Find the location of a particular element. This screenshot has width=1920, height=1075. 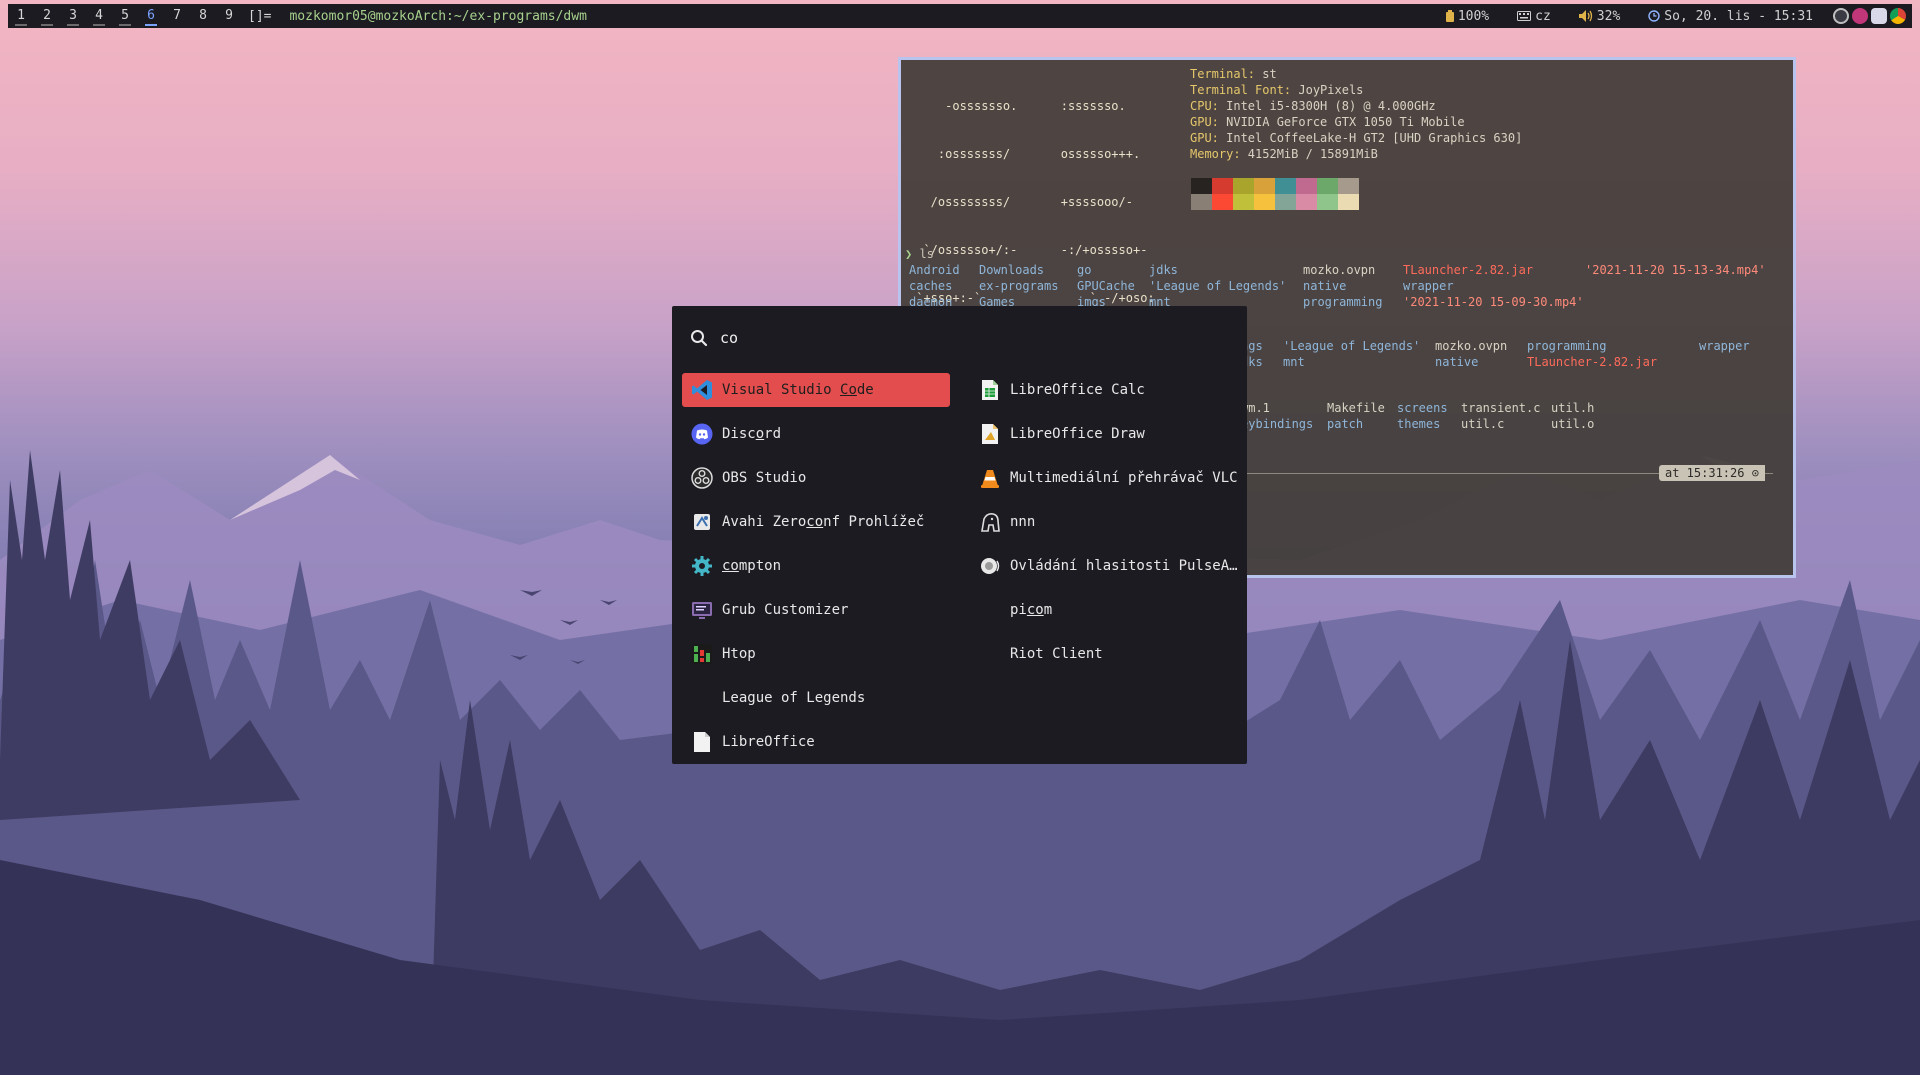

window-title: mozkomor05@mozkoArch:~/ex-programs/dwm is located at coordinates (438, 16).